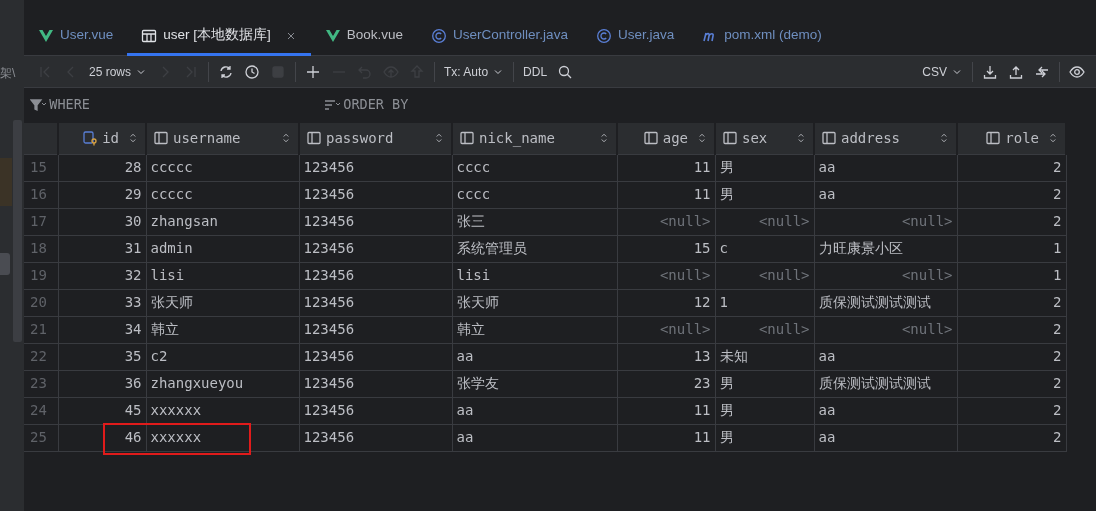  What do you see at coordinates (102, 138) in the screenshot?
I see `column-header: id` at bounding box center [102, 138].